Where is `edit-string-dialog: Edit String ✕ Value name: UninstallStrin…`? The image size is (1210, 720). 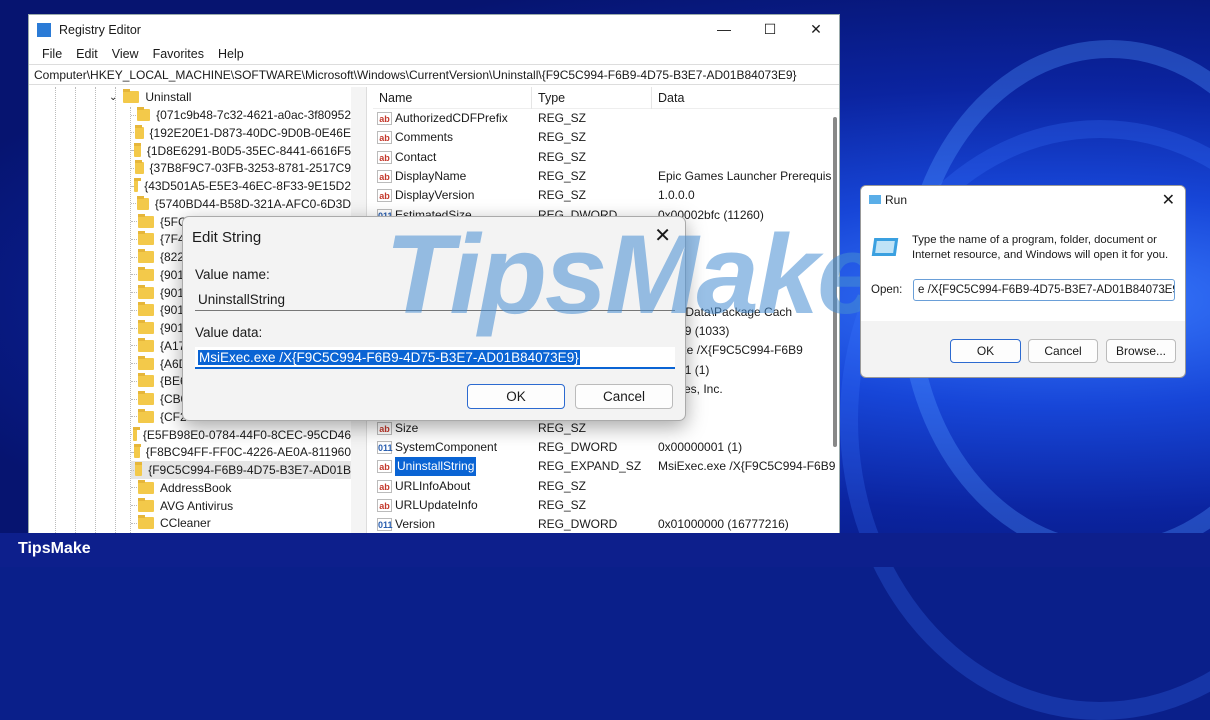 edit-string-dialog: Edit String ✕ Value name: UninstallStrin… is located at coordinates (434, 318).